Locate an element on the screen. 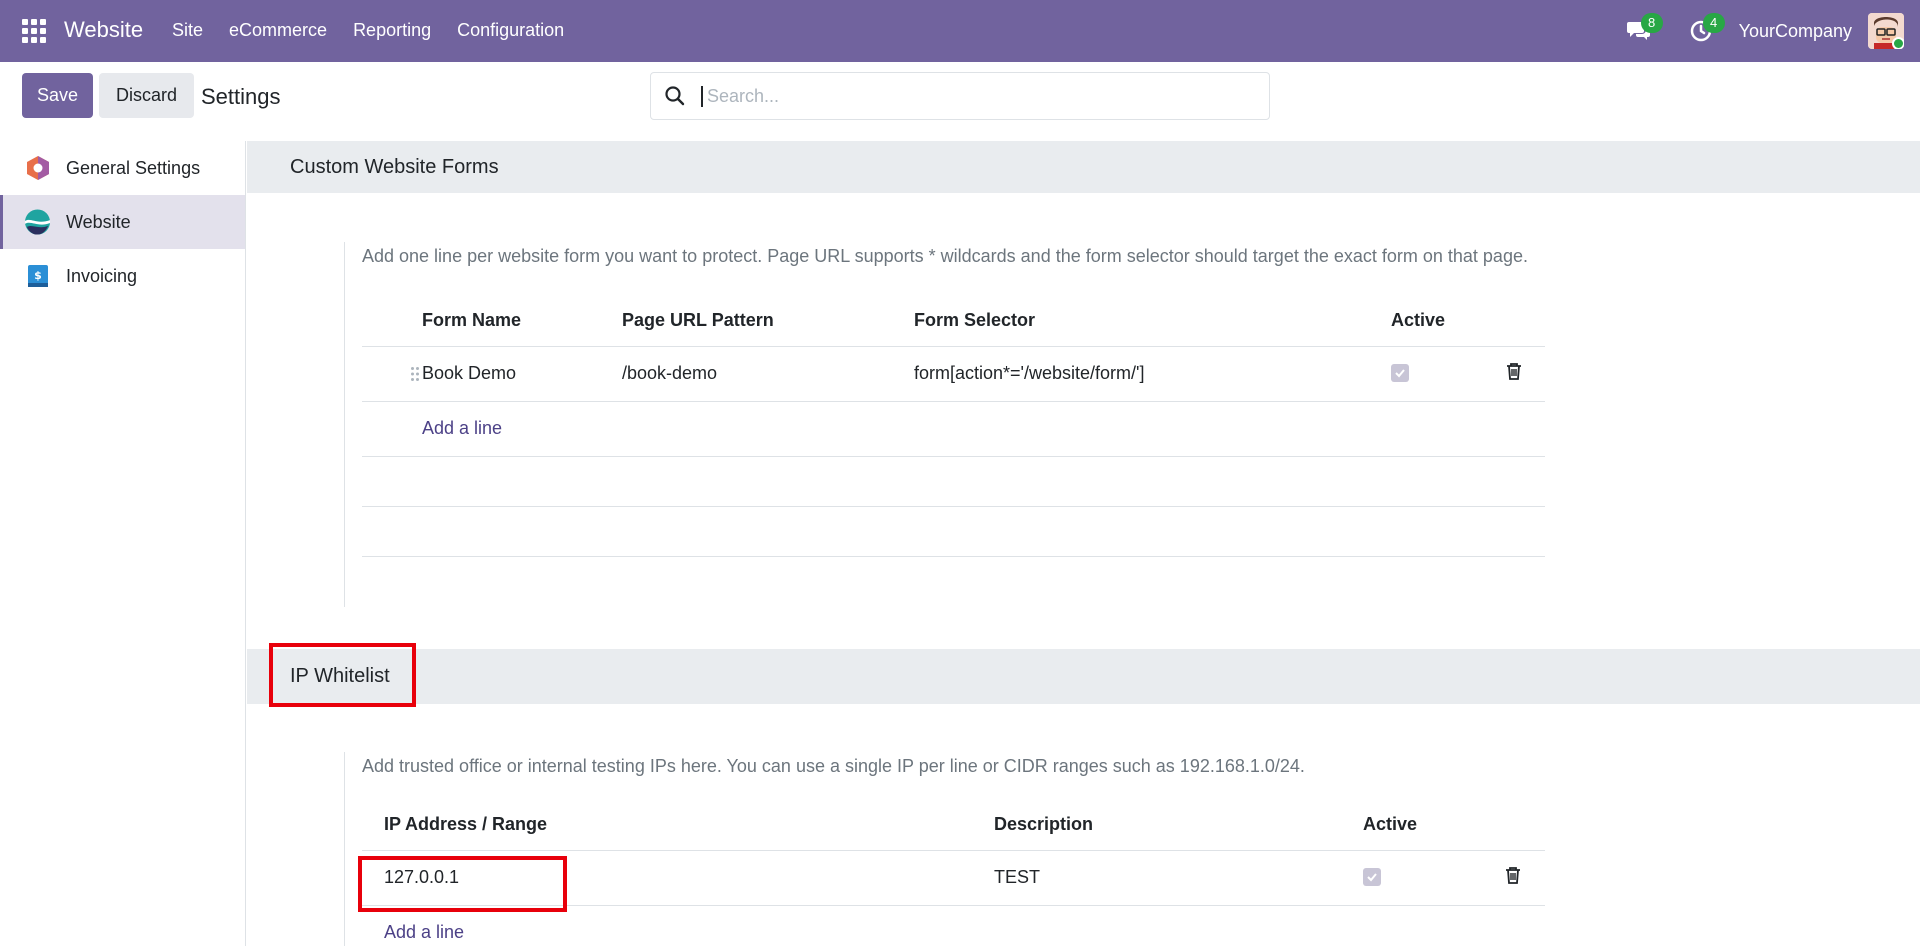 Image resolution: width=1920 pixels, height=946 pixels. nav-menu: Site eCommerce Reporting Configuration is located at coordinates (381, 30).